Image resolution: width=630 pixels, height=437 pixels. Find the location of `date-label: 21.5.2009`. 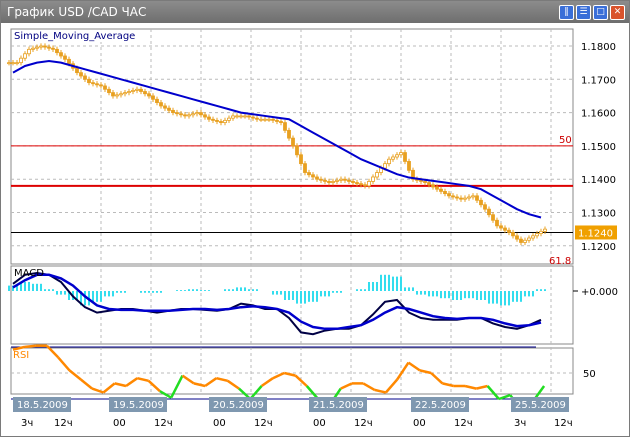

date-label: 21.5.2009 is located at coordinates (338, 405).